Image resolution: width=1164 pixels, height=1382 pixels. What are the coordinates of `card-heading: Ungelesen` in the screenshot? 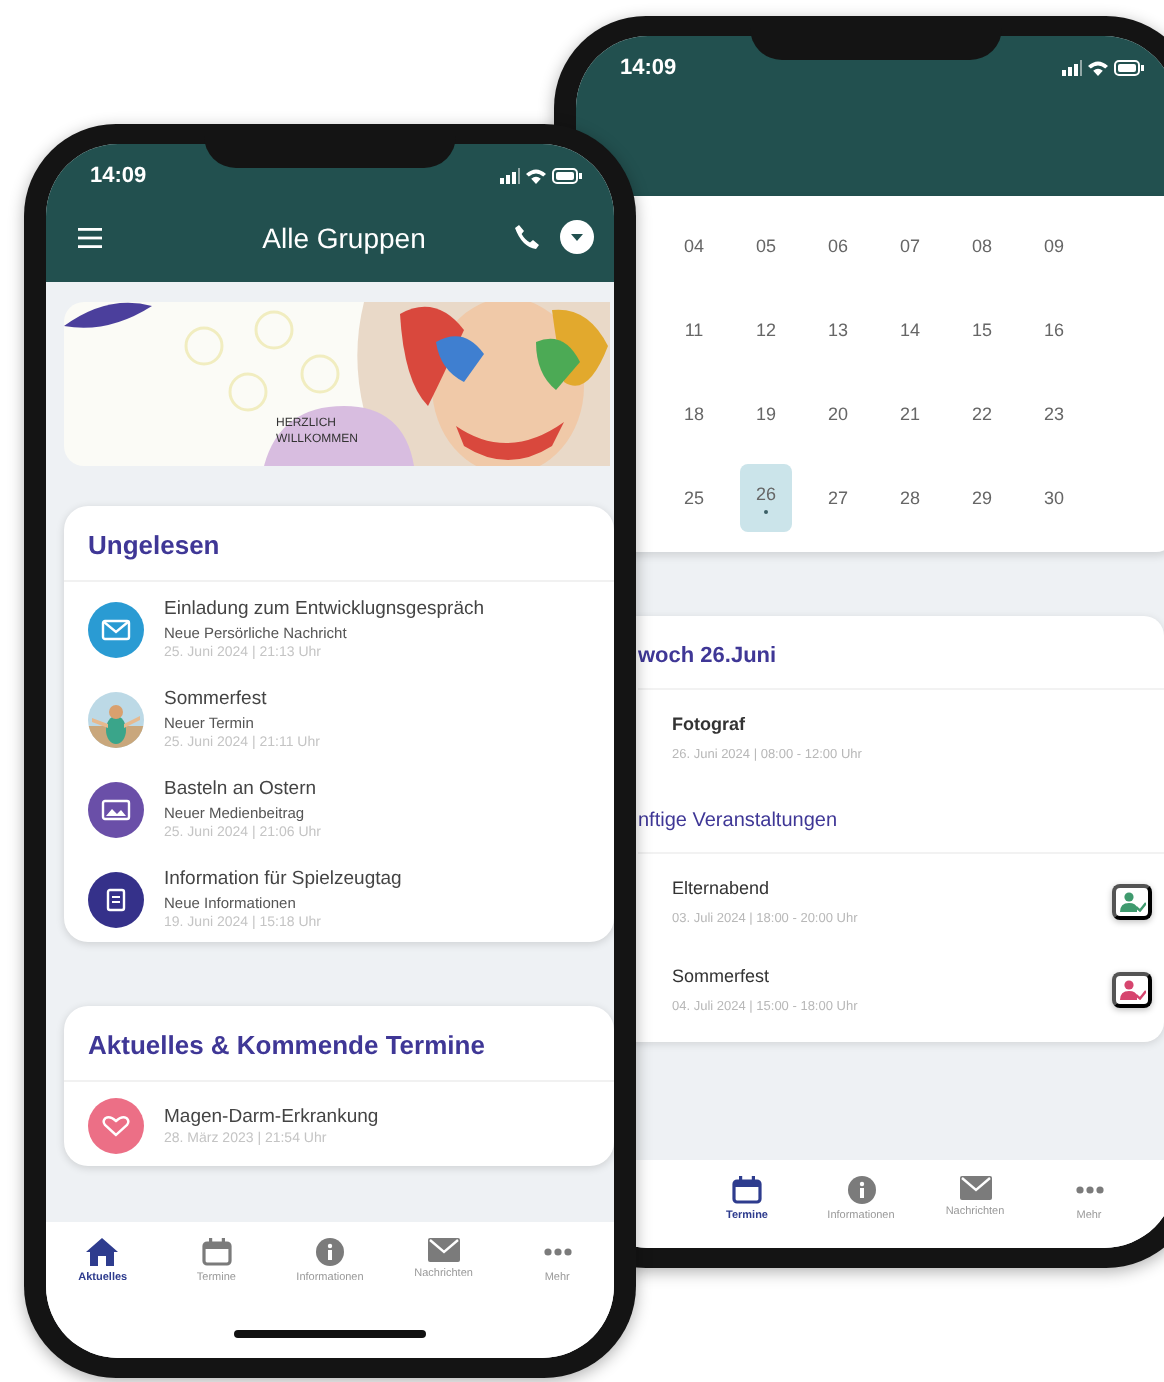 It's located at (339, 544).